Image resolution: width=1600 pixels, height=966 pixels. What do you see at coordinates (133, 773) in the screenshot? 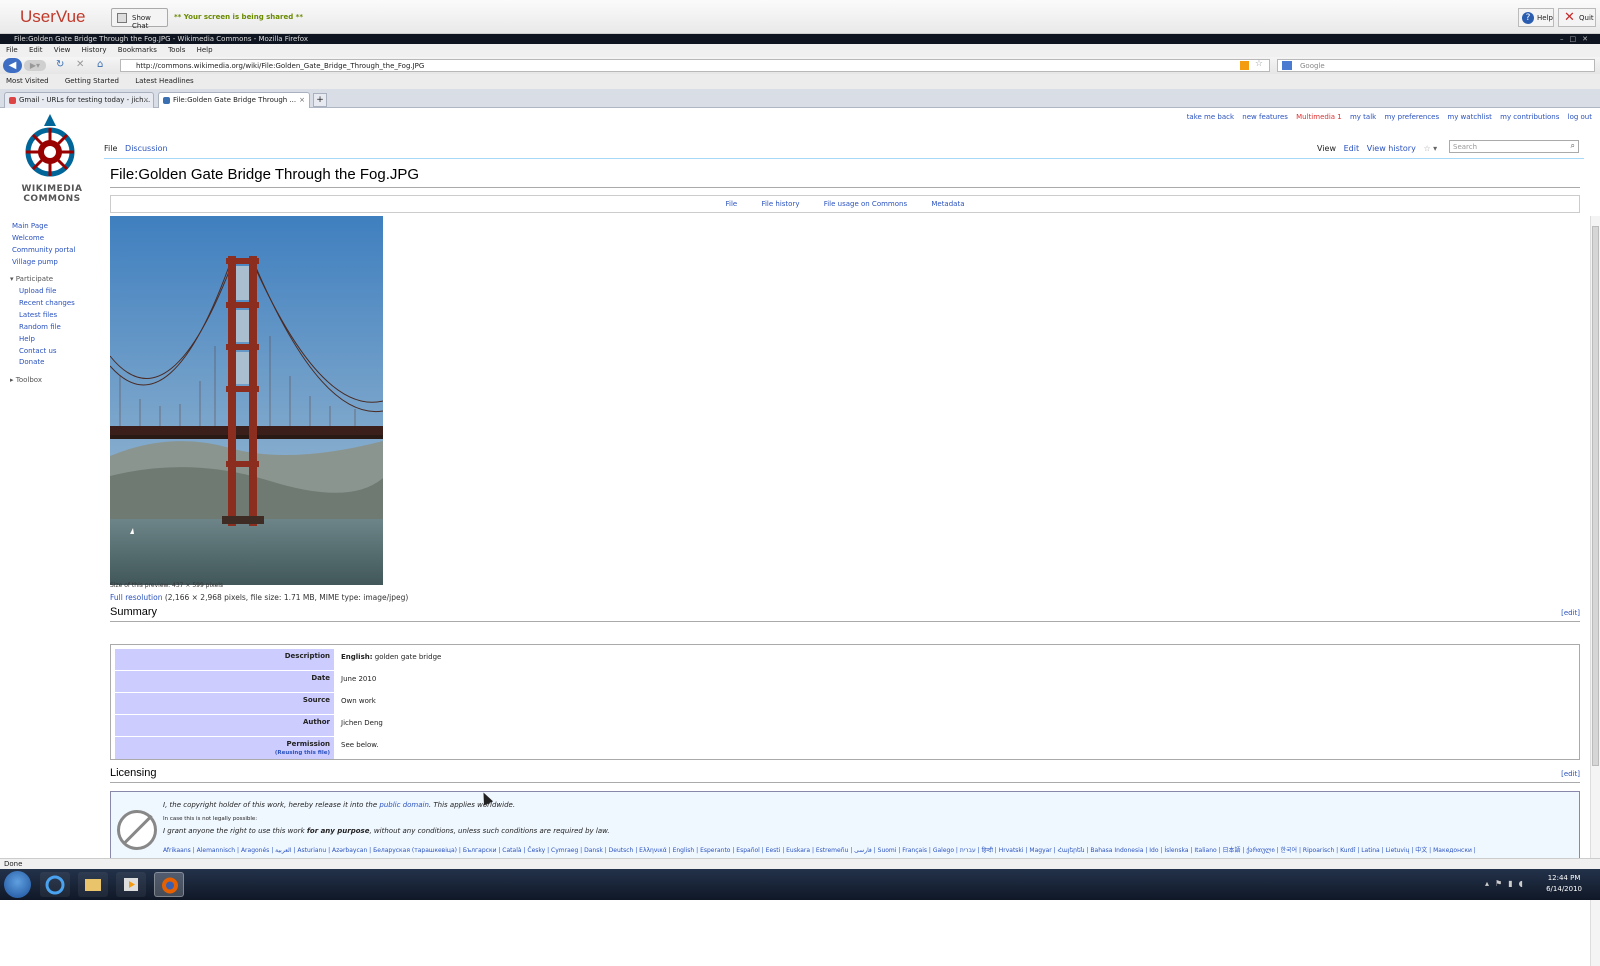
I see `licensing-heading: Licensing` at bounding box center [133, 773].